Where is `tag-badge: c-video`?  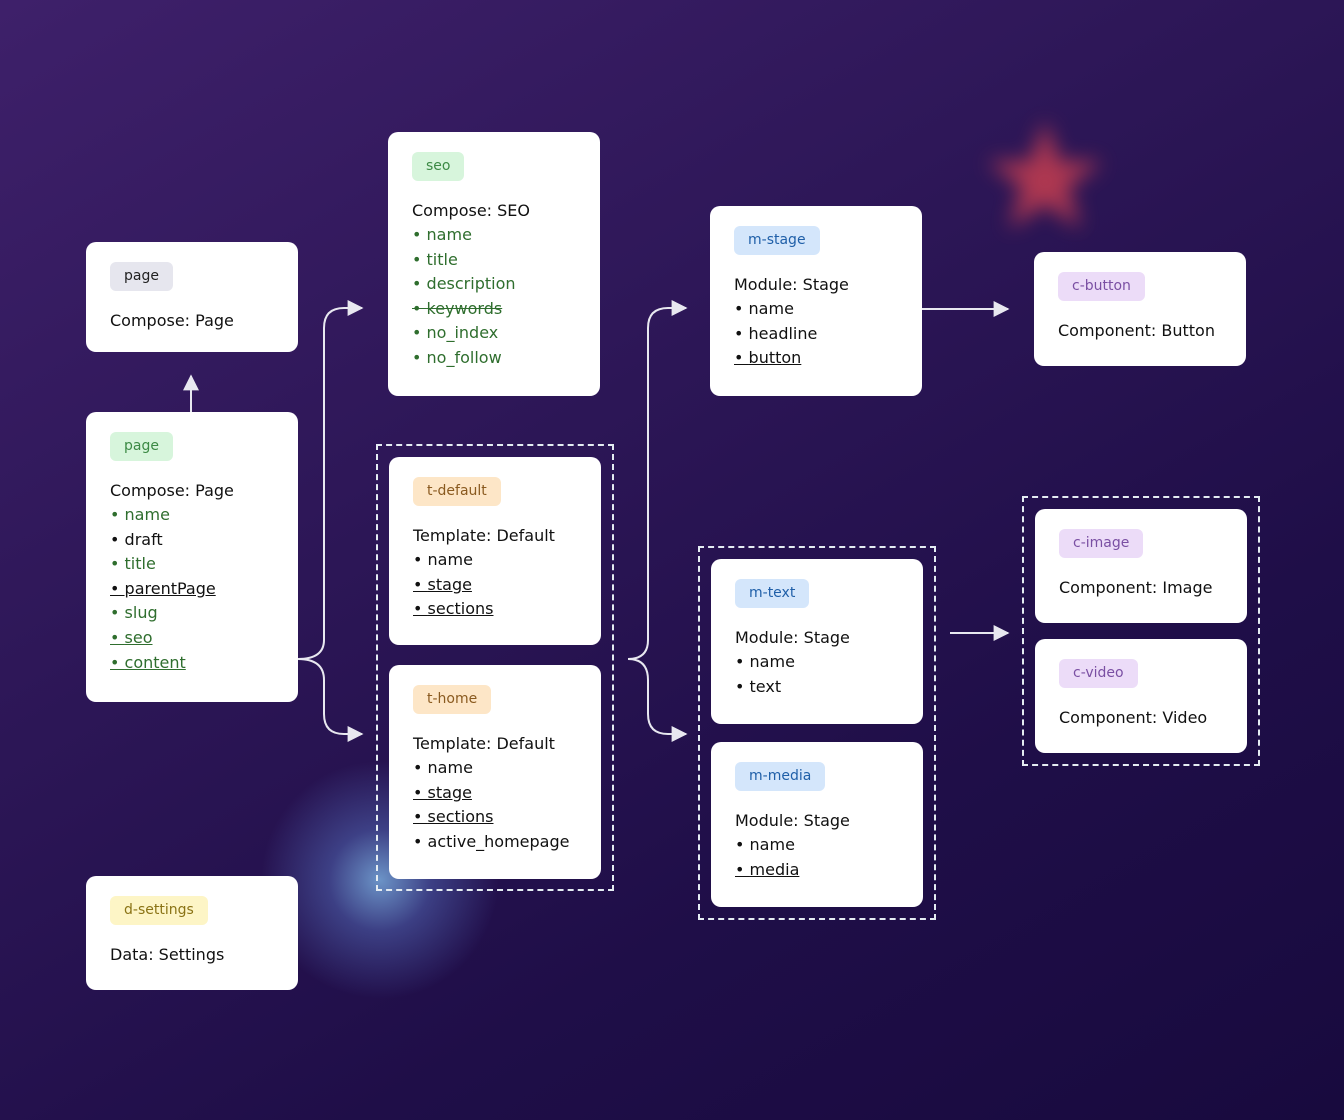 tag-badge: c-video is located at coordinates (1098, 673).